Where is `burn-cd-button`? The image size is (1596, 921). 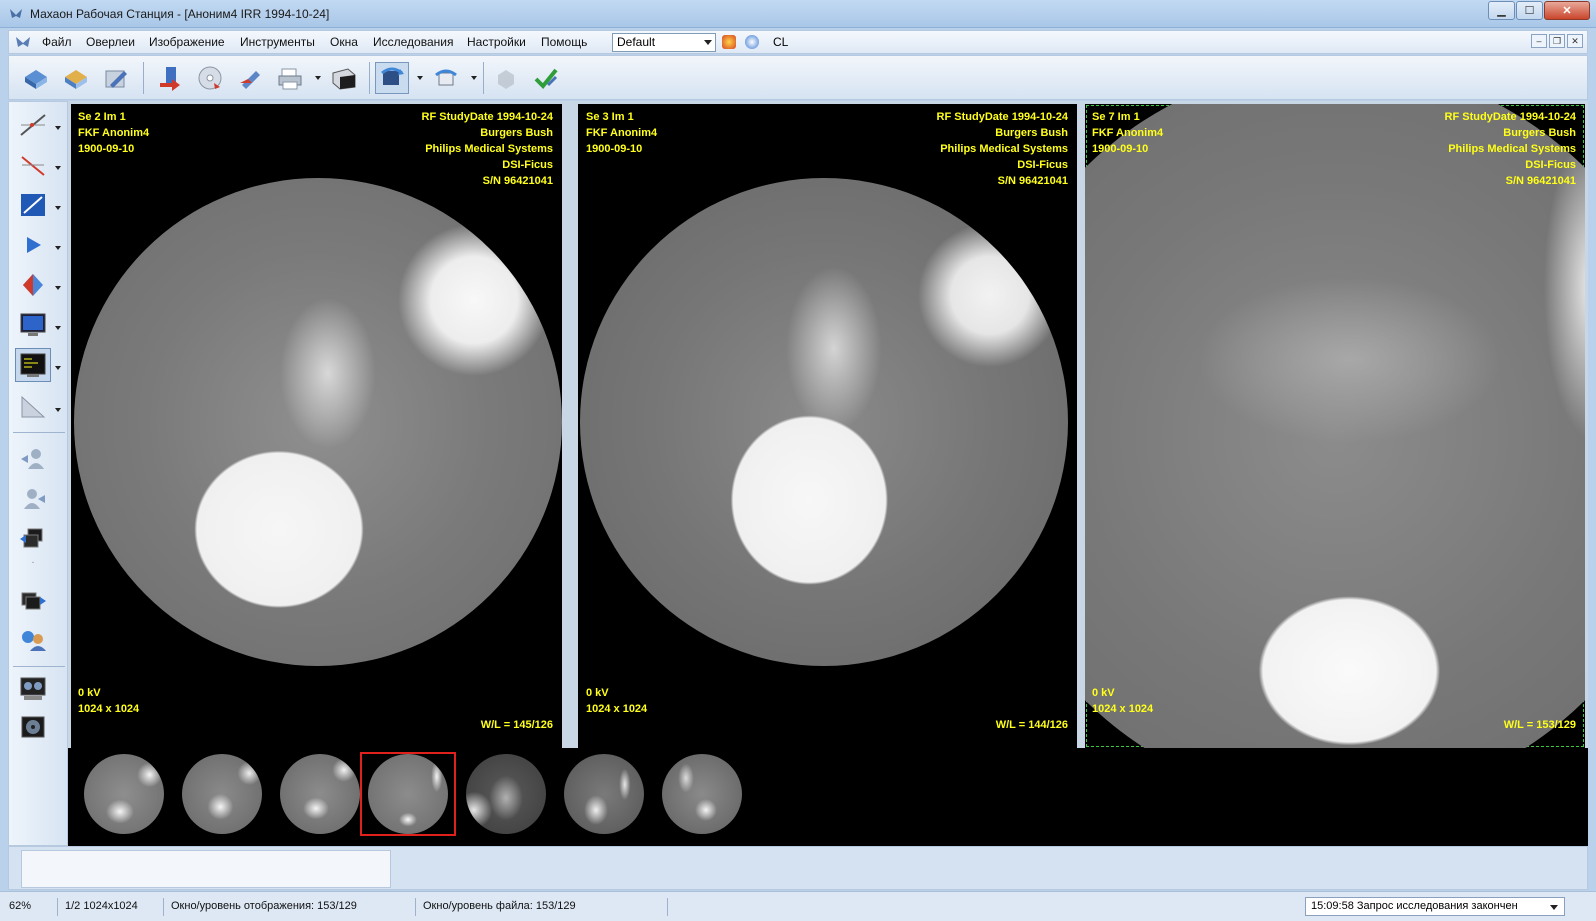
burn-cd-button is located at coordinates (210, 78).